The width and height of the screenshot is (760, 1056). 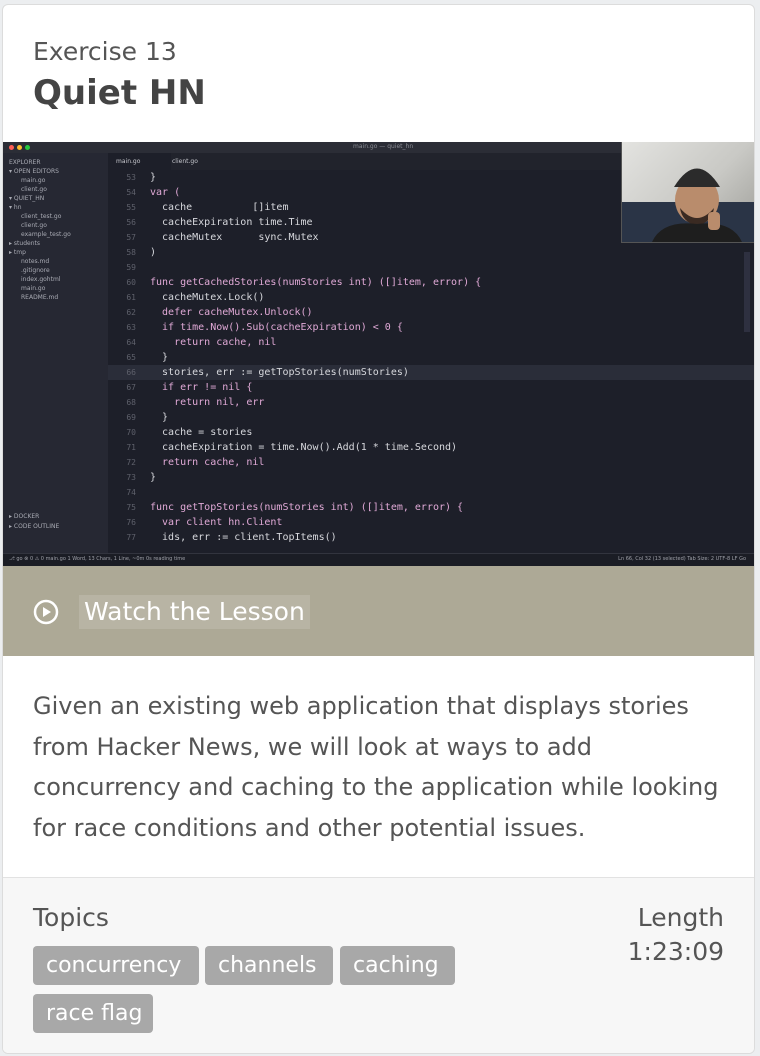 What do you see at coordinates (25, 162) in the screenshot?
I see `sidebar-entry: EXPLORER` at bounding box center [25, 162].